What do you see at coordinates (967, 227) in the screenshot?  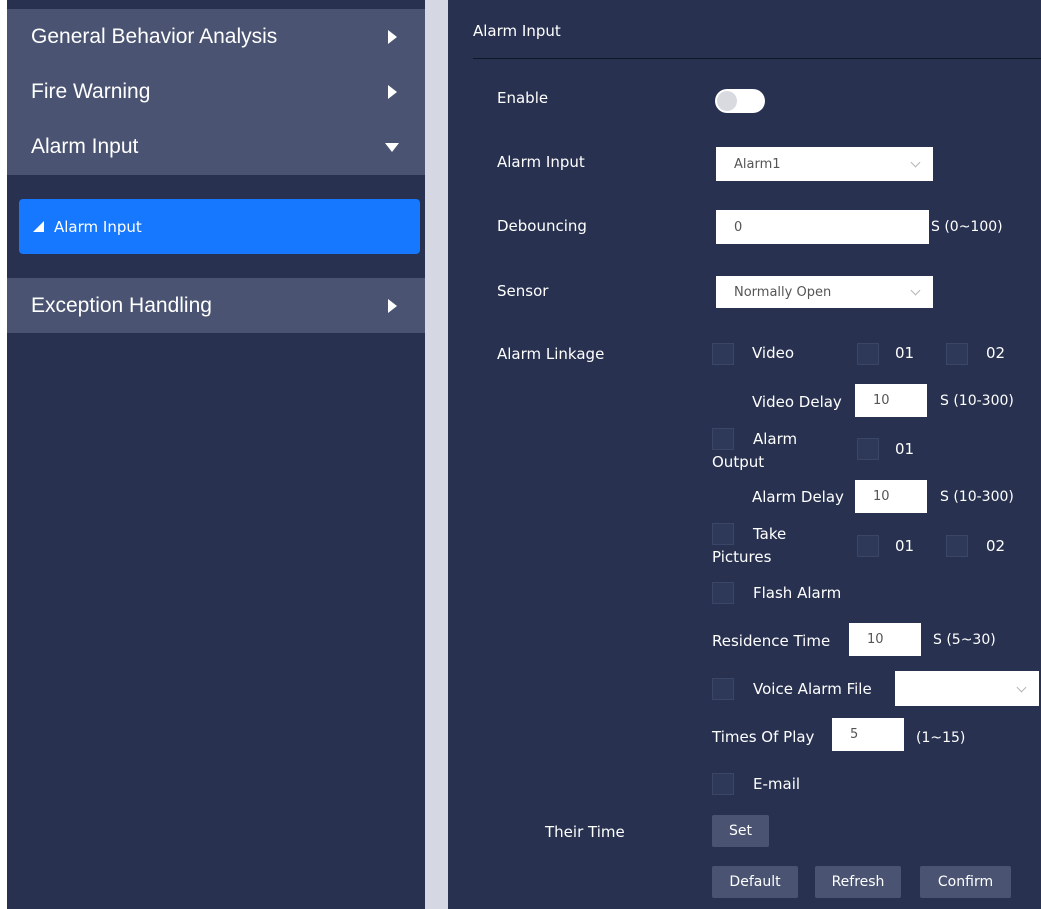 I see `debouncing-unit: S (0~100)` at bounding box center [967, 227].